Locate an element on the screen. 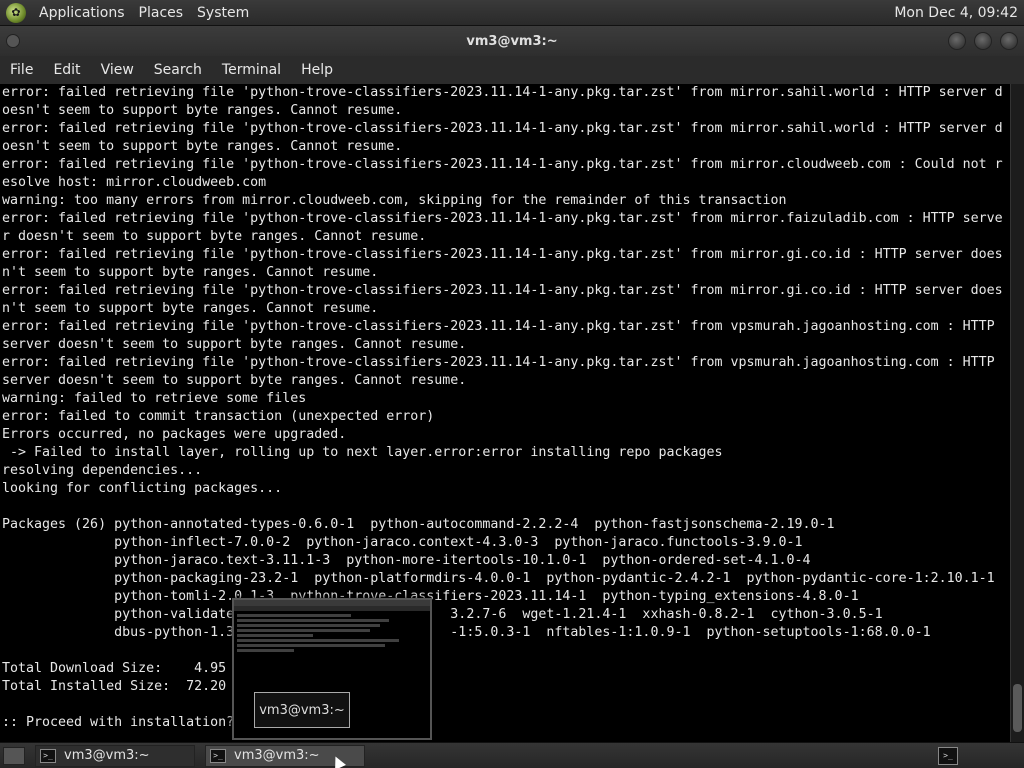  window-preview-thumbnail: vm3@vm3:~ is located at coordinates (332, 669).